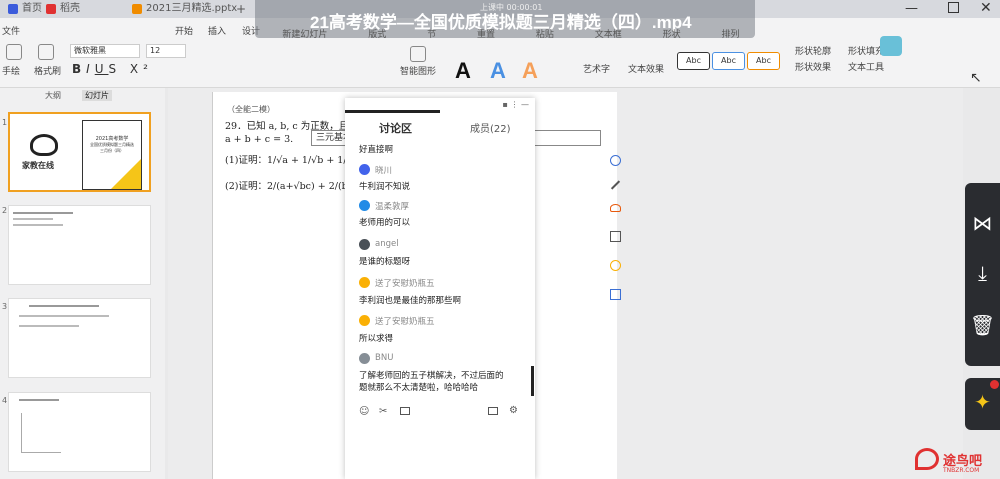 Image resolution: width=1000 pixels, height=479 pixels. What do you see at coordinates (418, 54) in the screenshot?
I see `smart-graphic-icon` at bounding box center [418, 54].